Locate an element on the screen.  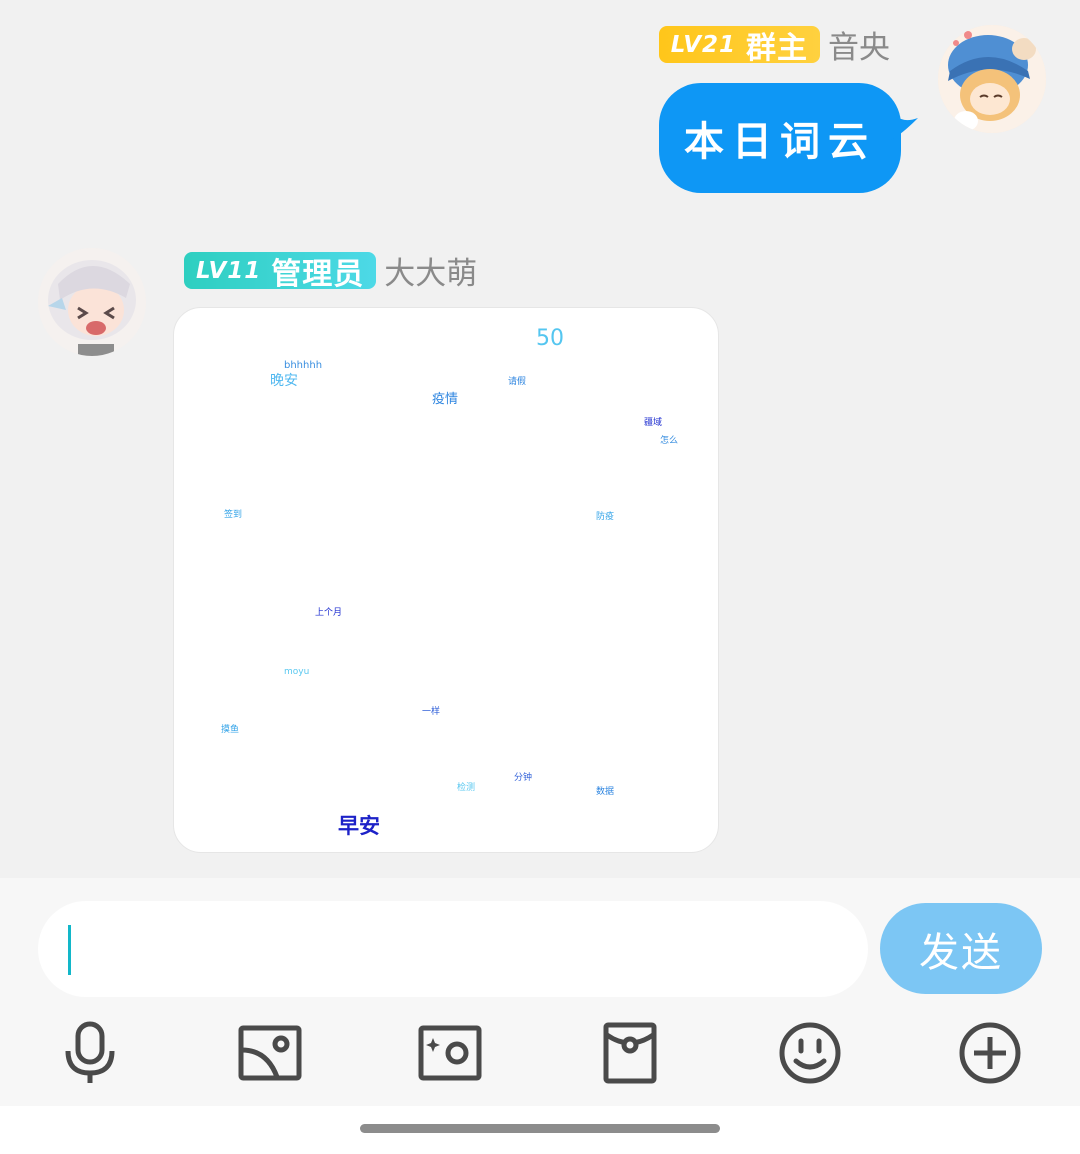
image-icon is located at coordinates (270, 1053).